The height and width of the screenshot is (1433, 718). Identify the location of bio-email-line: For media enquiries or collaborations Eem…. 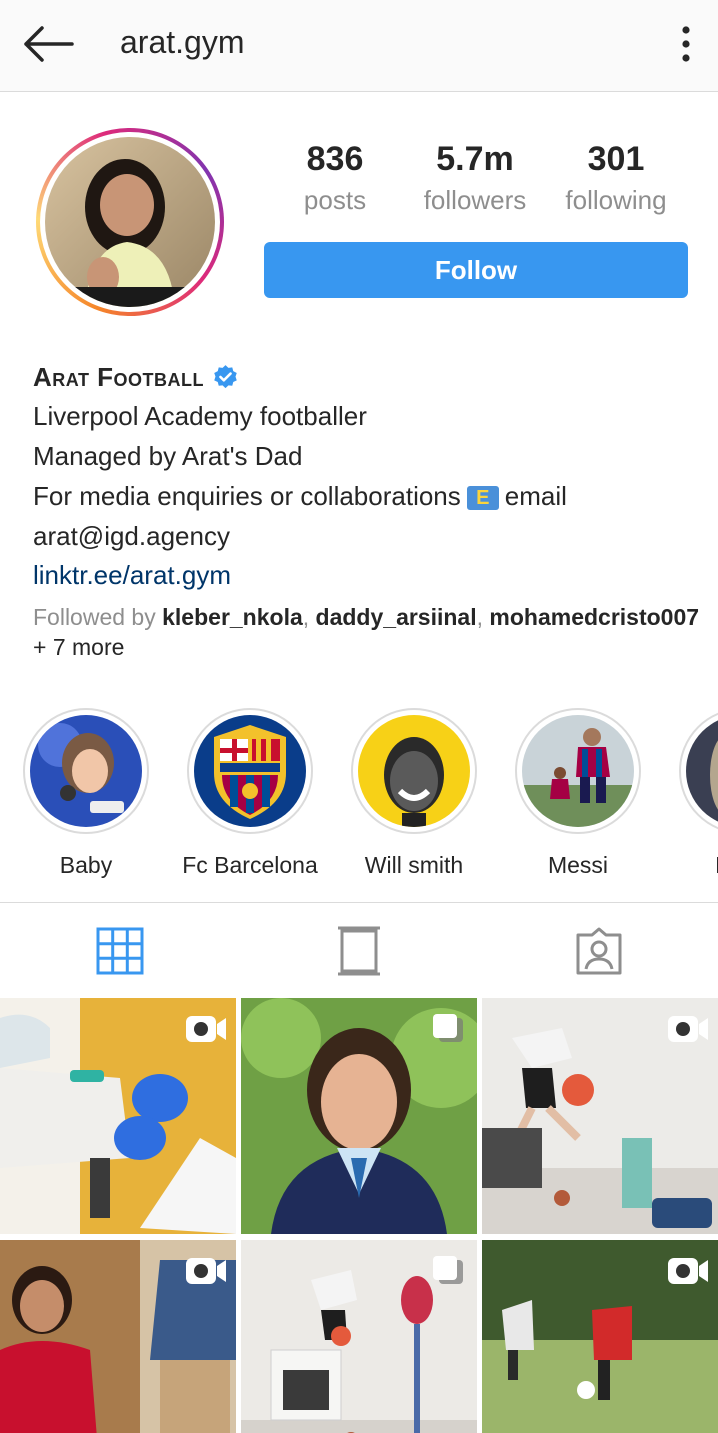
(368, 496).